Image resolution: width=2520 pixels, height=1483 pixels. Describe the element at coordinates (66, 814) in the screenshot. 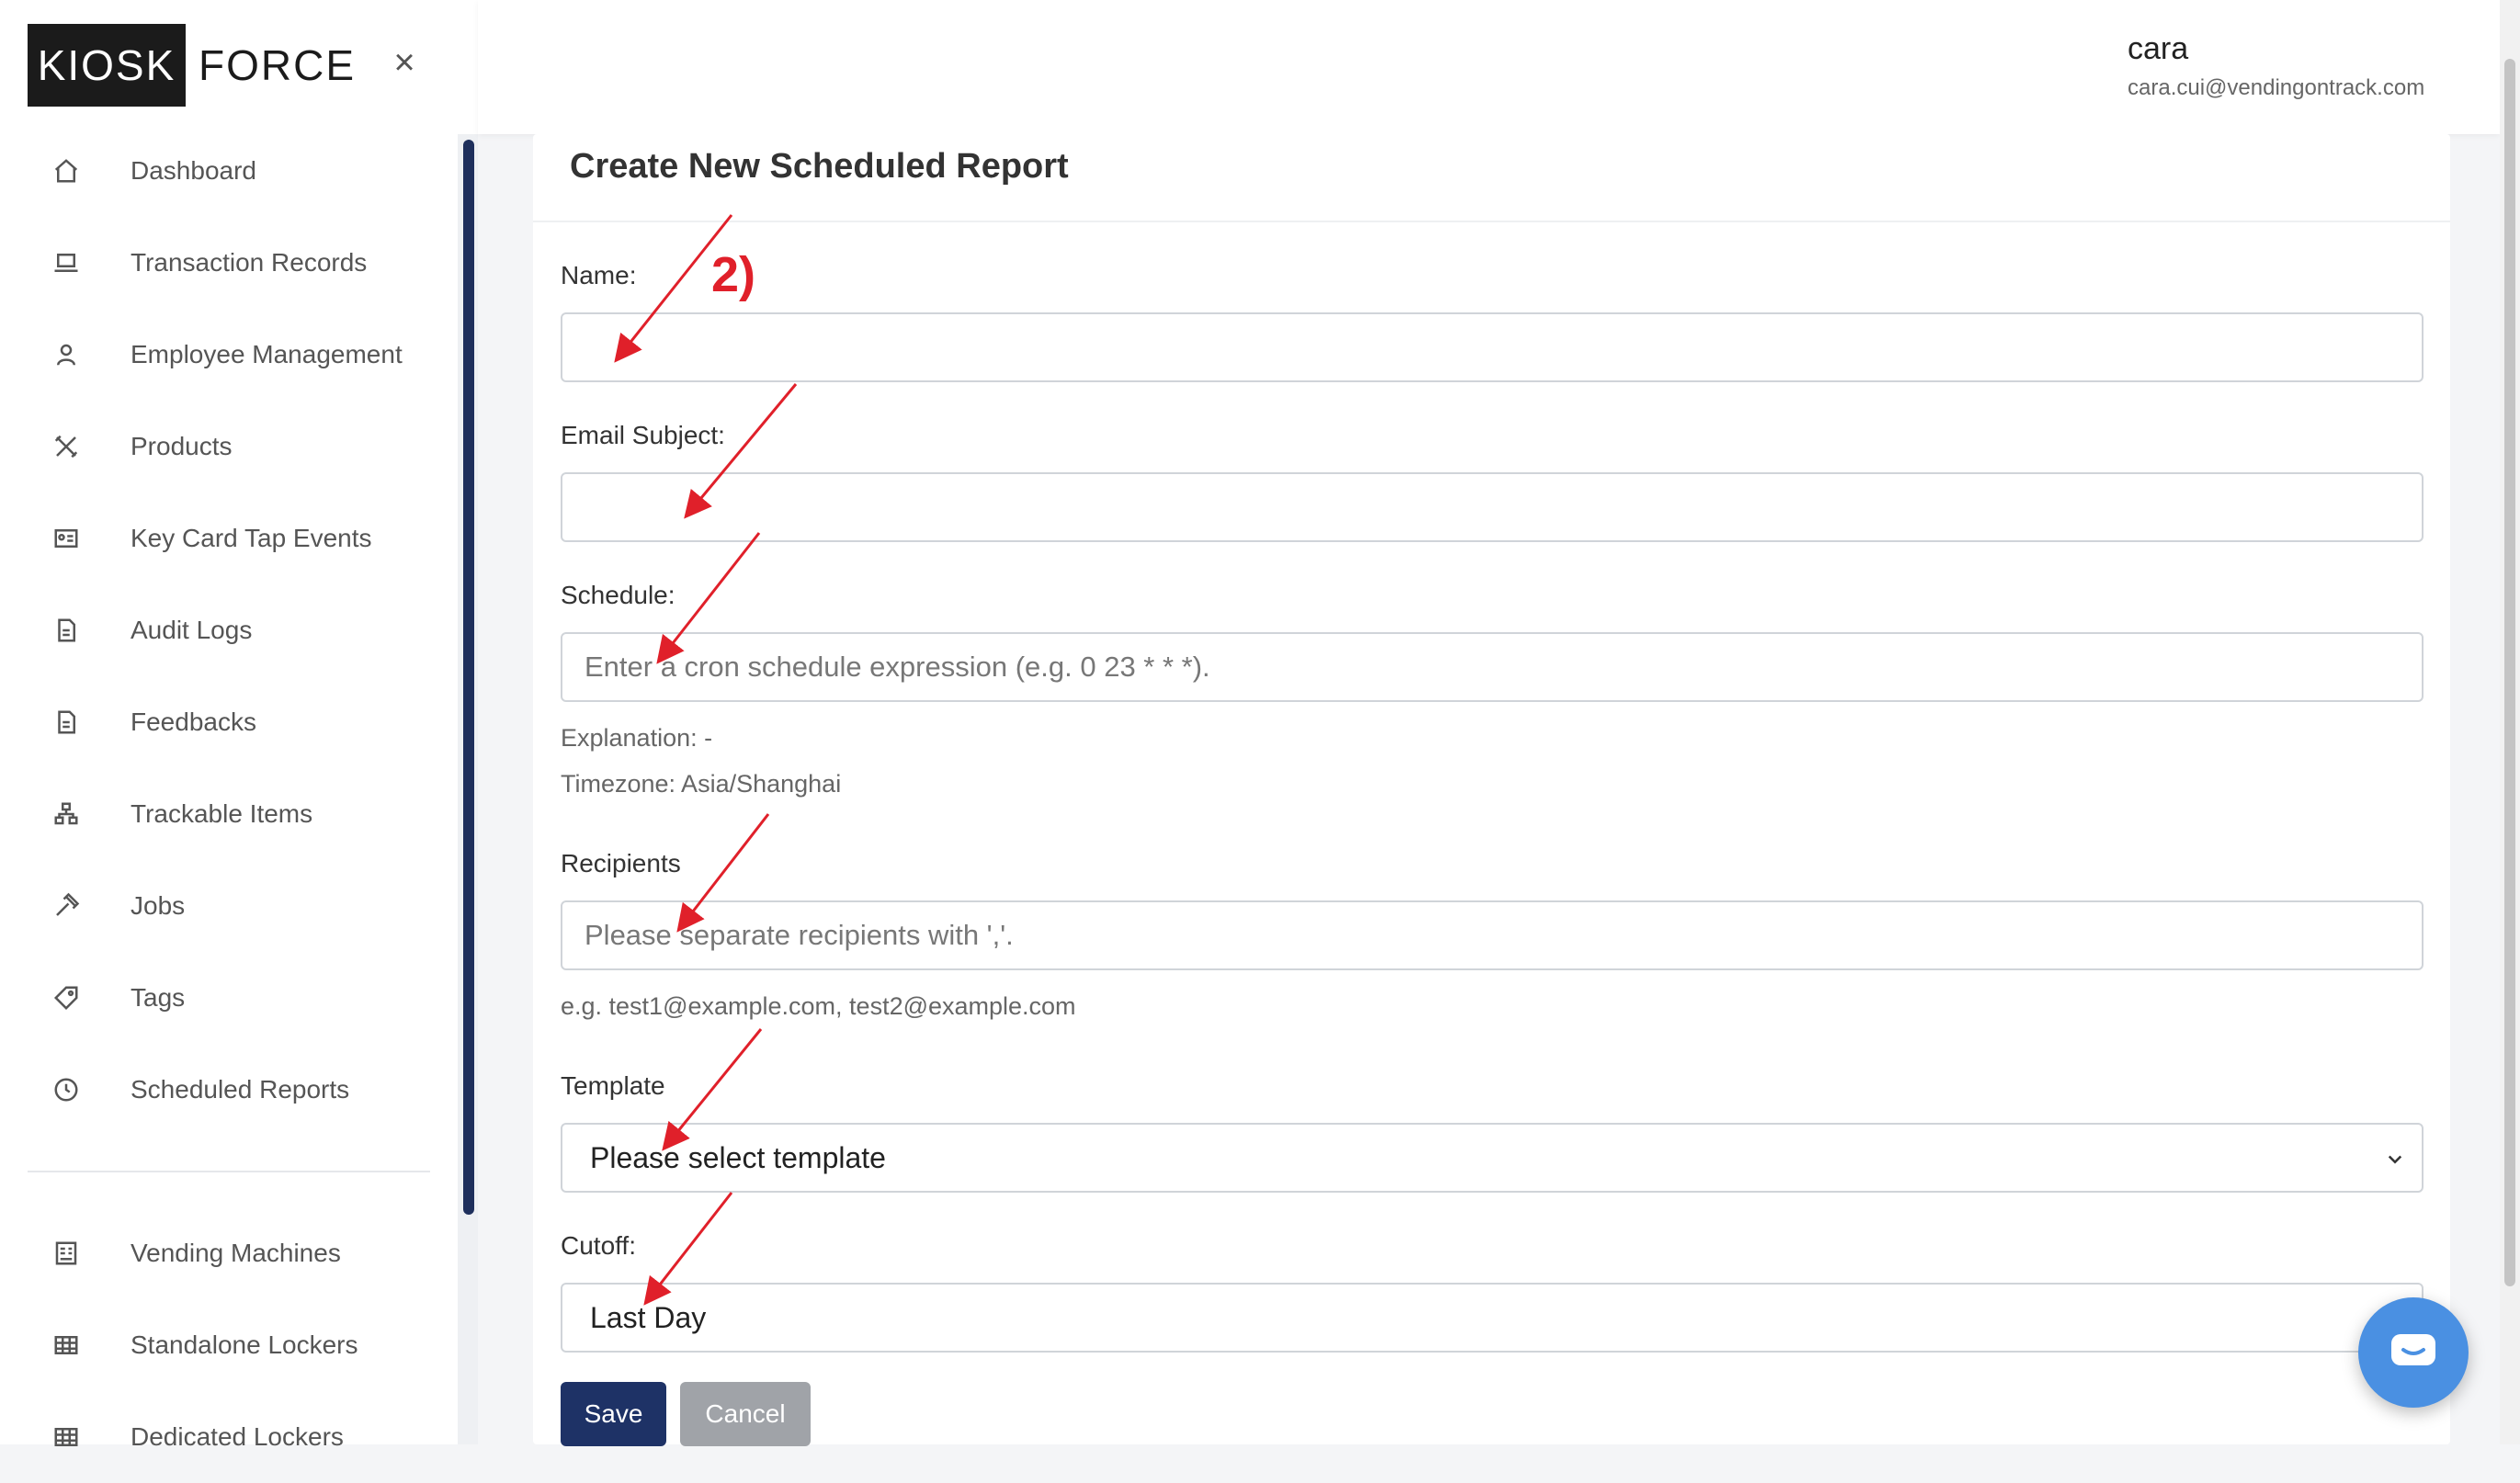

I see `hierarchy-icon` at that location.